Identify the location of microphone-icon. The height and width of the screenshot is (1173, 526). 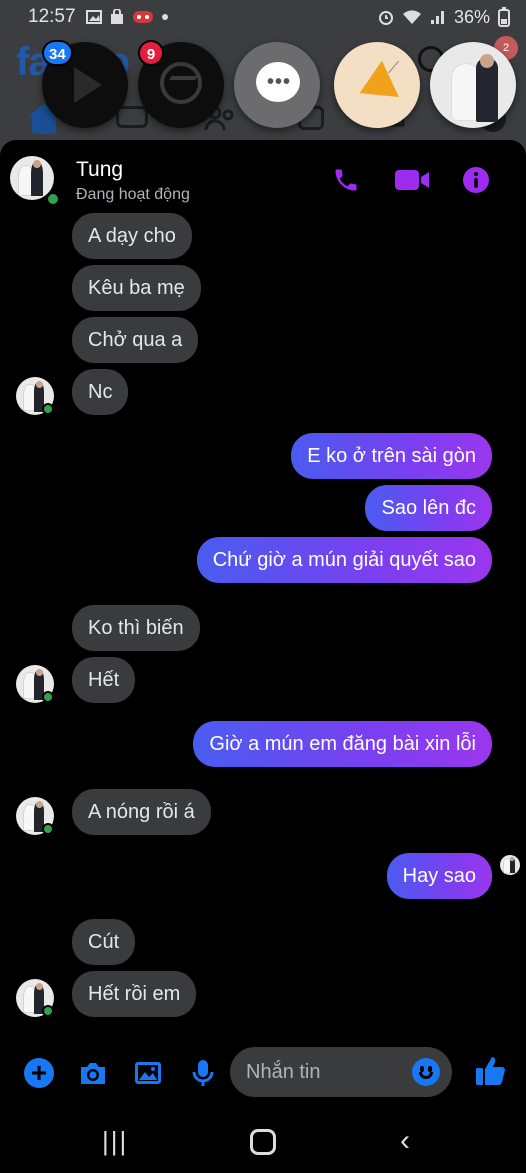
(203, 1073).